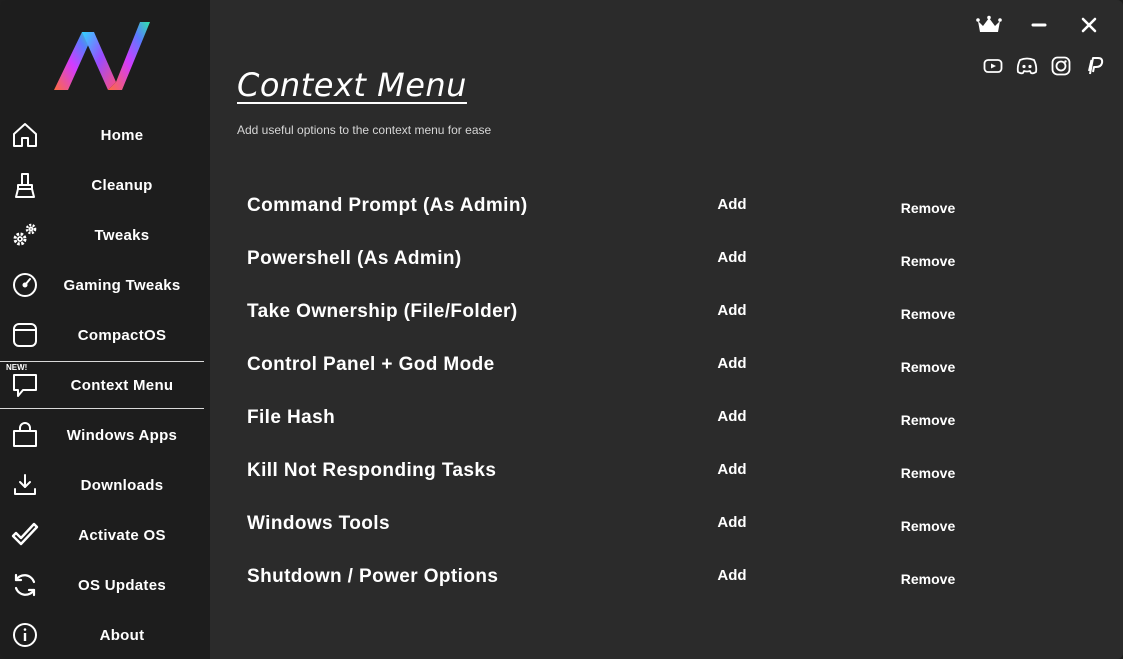  I want to click on sidebar-item-label: OS Updates, so click(122, 585).